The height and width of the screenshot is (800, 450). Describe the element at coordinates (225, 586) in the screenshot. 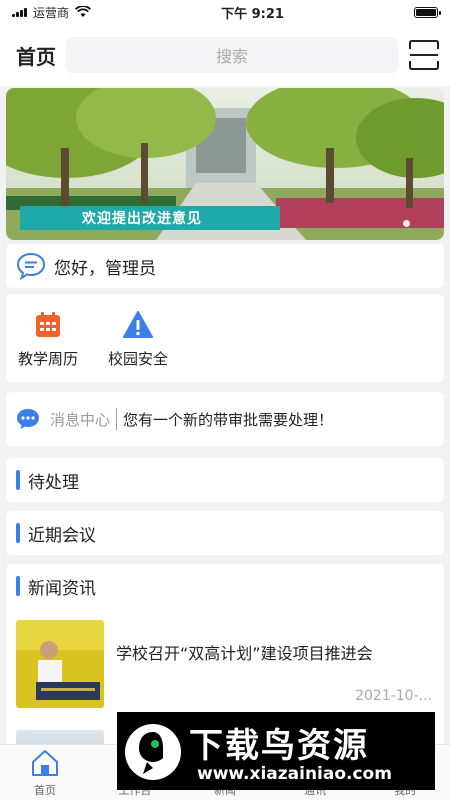

I see `section-news: 新闻资讯` at that location.